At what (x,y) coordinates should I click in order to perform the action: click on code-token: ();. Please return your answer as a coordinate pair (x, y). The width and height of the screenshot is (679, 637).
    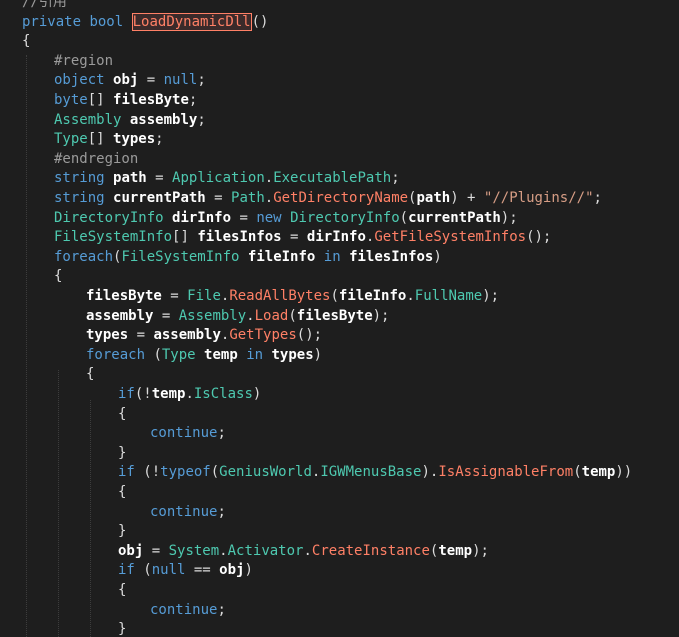
    Looking at the image, I should click on (539, 237).